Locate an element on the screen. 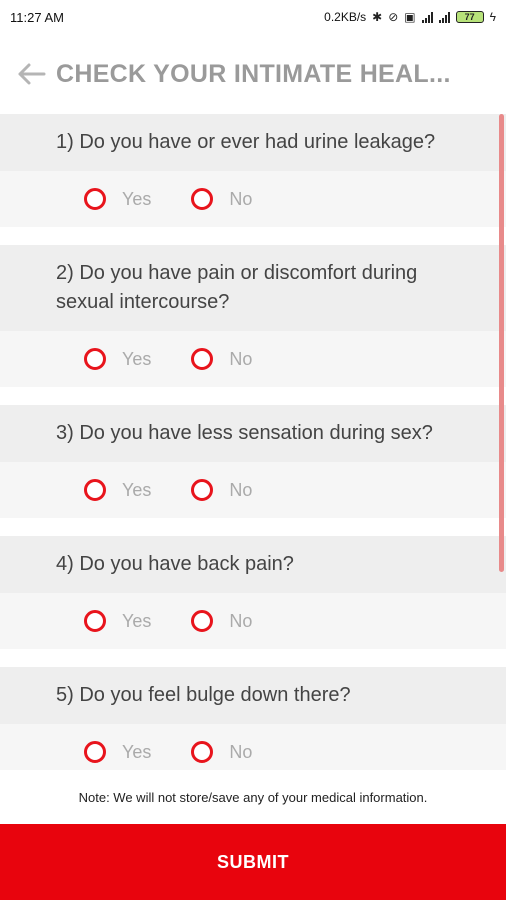 The width and height of the screenshot is (506, 900). back-arrow-icon is located at coordinates (32, 74).